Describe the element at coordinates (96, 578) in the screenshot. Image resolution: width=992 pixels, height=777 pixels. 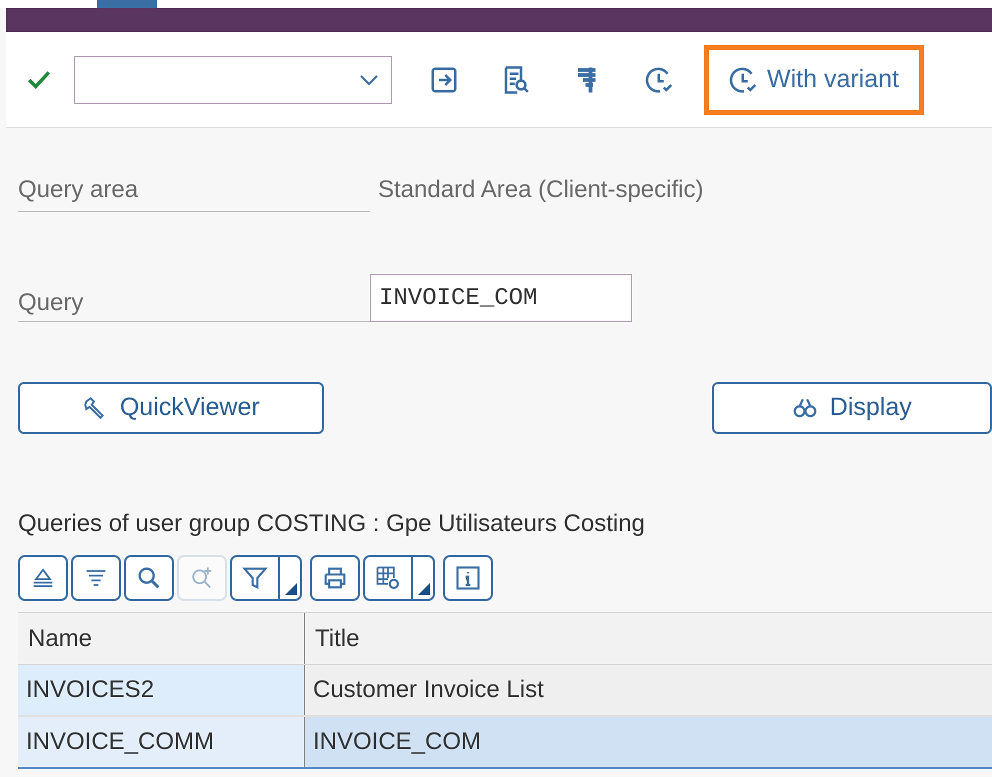
I see `sort-descending-button` at that location.